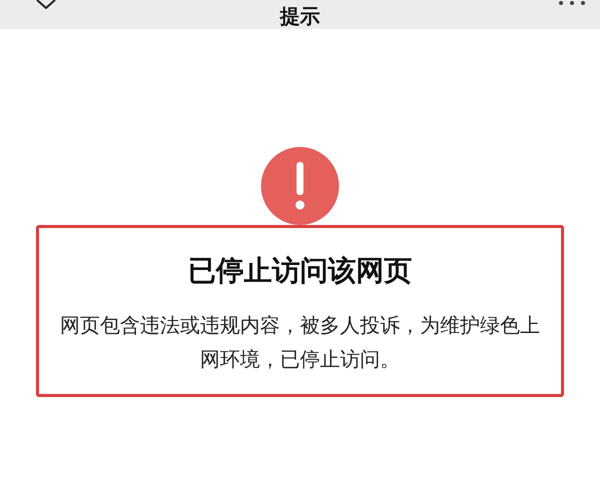 The image size is (600, 503). What do you see at coordinates (300, 271) in the screenshot?
I see `notice-title: 已停止访问该网页` at bounding box center [300, 271].